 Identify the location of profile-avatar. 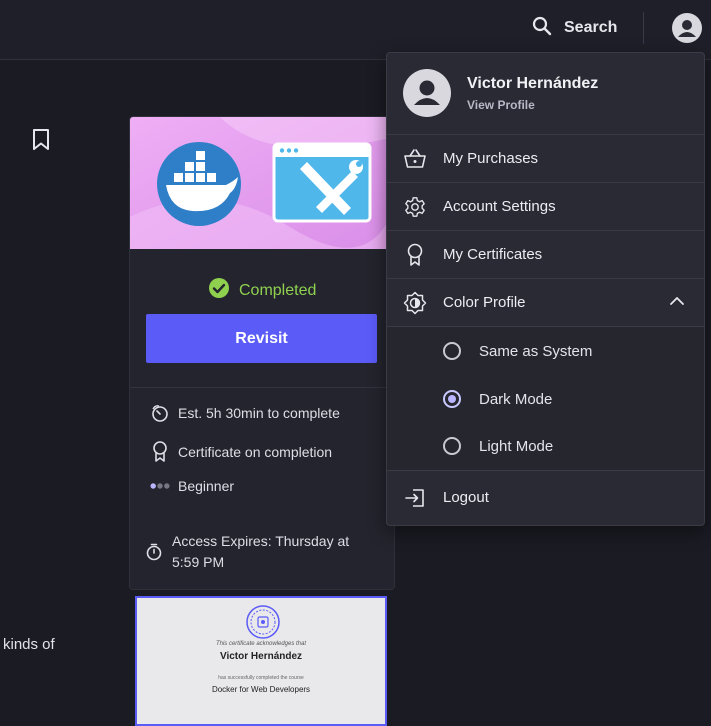
(427, 93).